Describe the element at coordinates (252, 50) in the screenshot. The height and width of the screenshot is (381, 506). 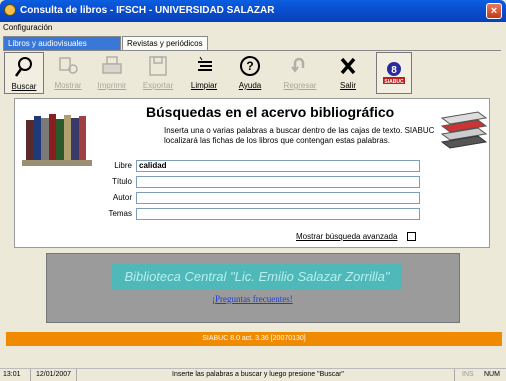
I see `tab-divider` at that location.